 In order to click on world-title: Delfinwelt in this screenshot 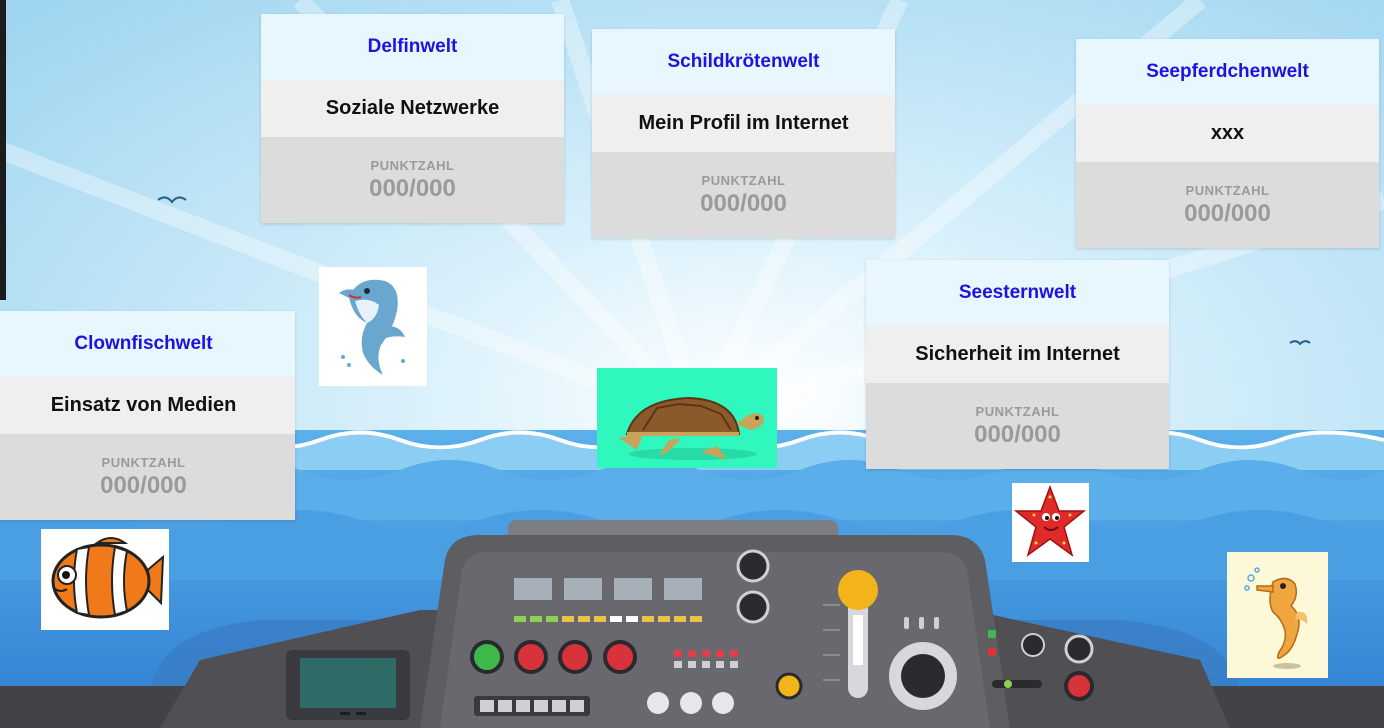, I will do `click(412, 47)`.